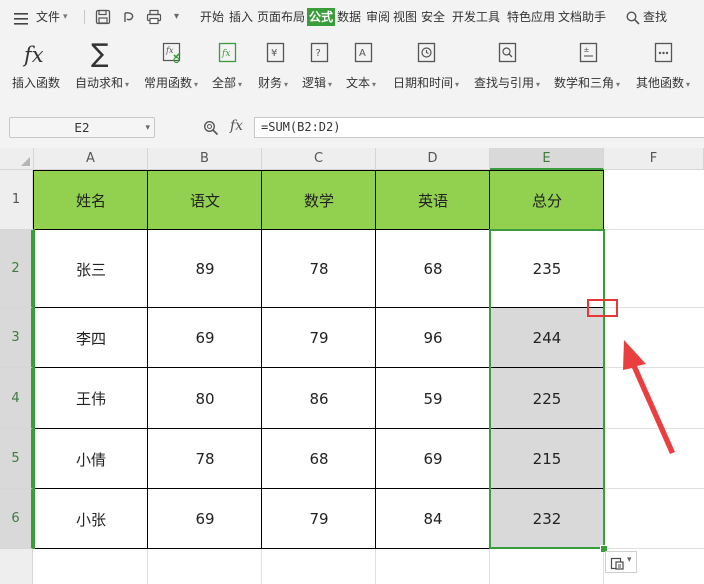  Describe the element at coordinates (405, 17) in the screenshot. I see `tab-view: 视图` at that location.